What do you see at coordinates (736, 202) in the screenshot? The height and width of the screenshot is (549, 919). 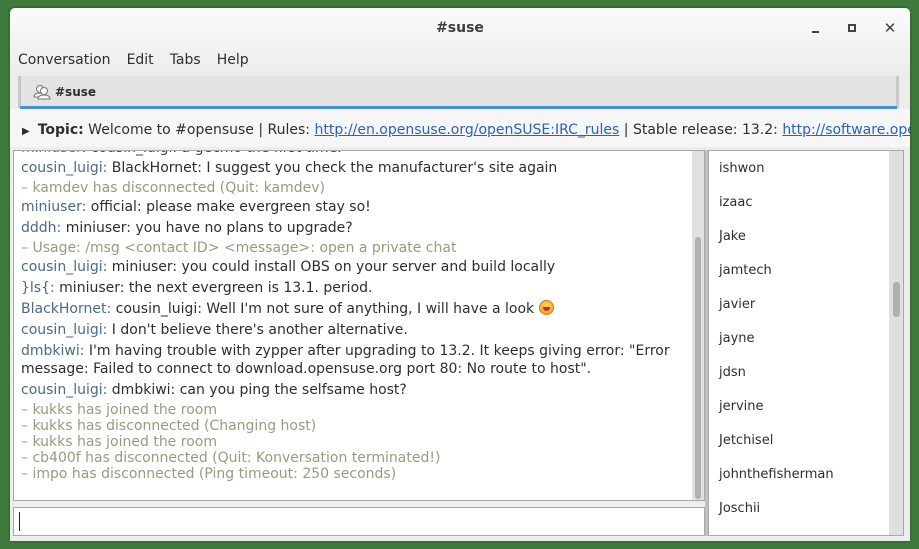 I see `nick-list-item: izaac` at bounding box center [736, 202].